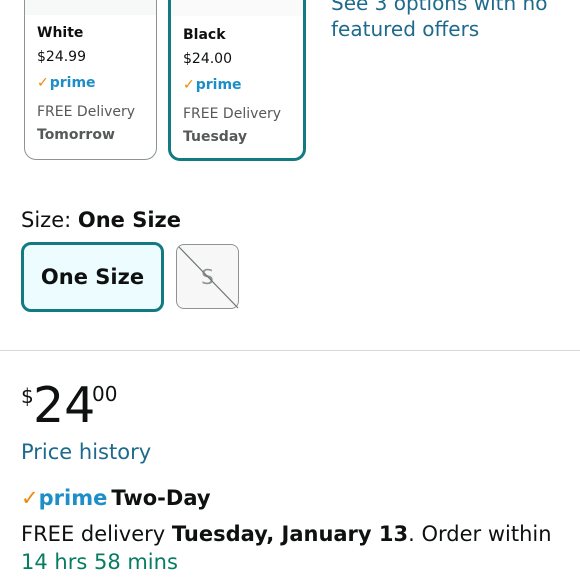  I want to click on prime-two-day-badge: ✓prime Two-Day, so click(116, 498).